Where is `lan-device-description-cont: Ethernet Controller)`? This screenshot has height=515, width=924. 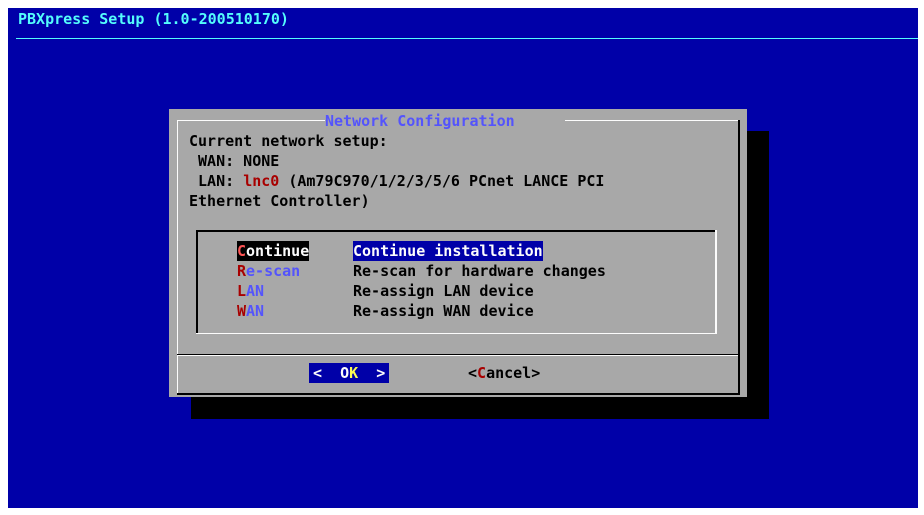
lan-device-description-cont: Ethernet Controller) is located at coordinates (279, 201).